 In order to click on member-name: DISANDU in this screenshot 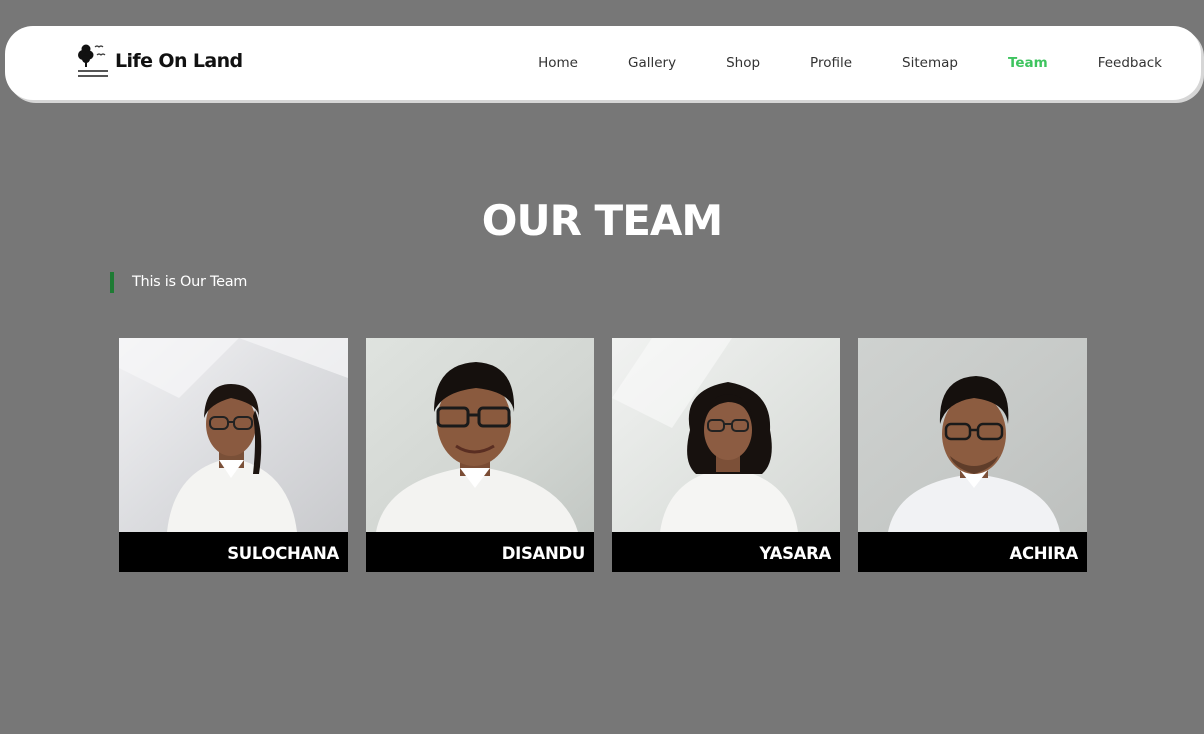, I will do `click(480, 552)`.